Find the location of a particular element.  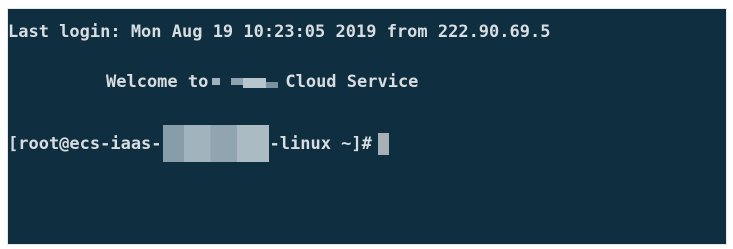

welcome-suffix: Cloud Service is located at coordinates (352, 82).